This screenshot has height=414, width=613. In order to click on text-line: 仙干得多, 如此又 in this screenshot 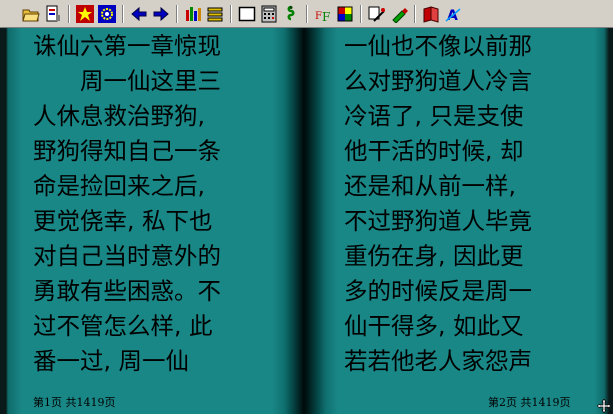, I will do `click(434, 326)`.